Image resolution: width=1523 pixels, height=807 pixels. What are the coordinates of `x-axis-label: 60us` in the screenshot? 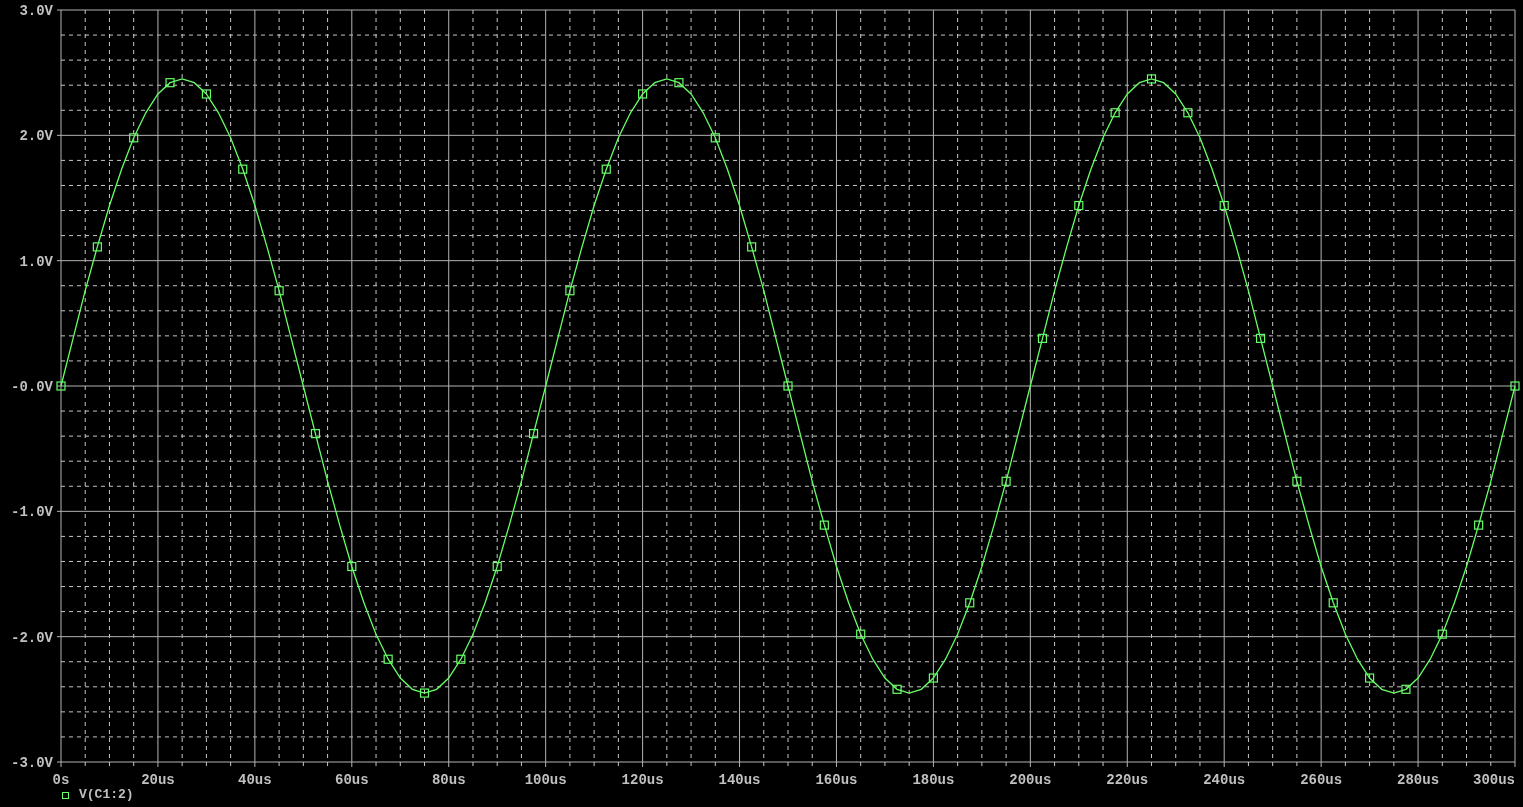 It's located at (352, 778).